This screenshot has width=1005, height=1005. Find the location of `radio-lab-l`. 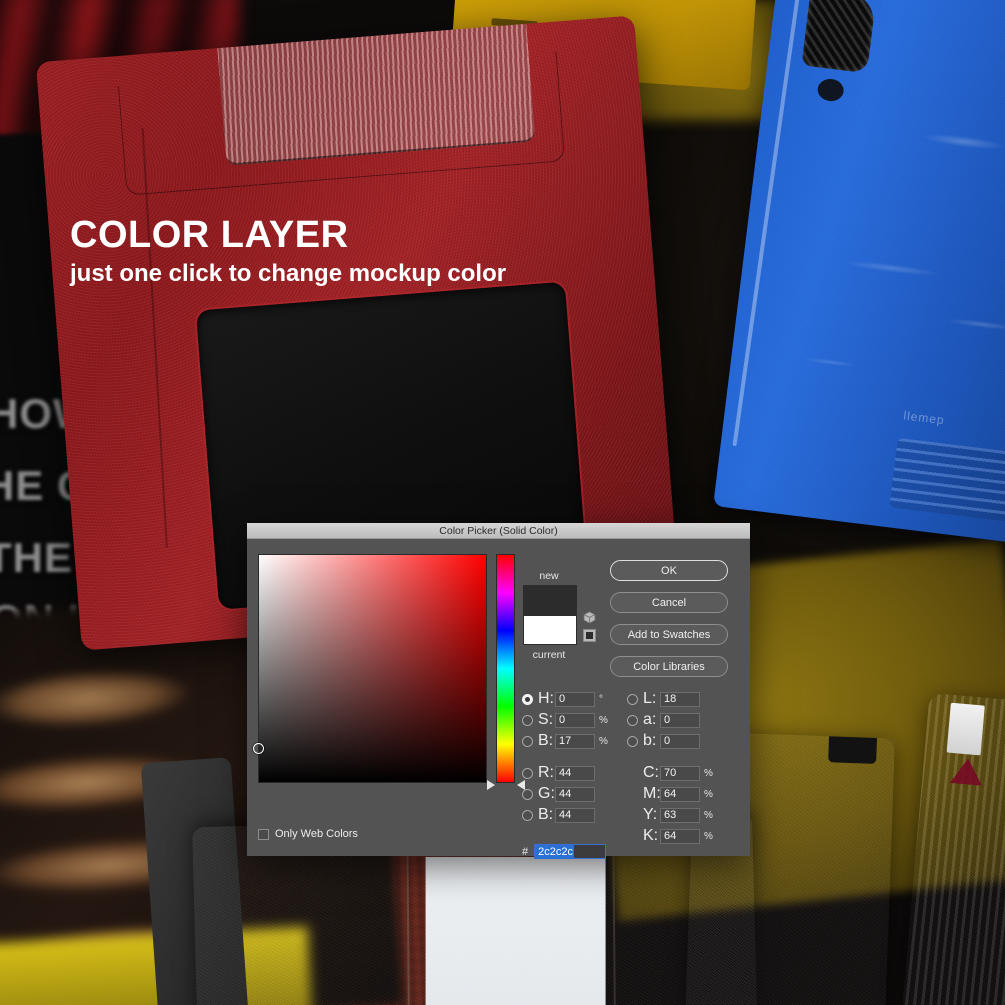

radio-lab-l is located at coordinates (632, 699).